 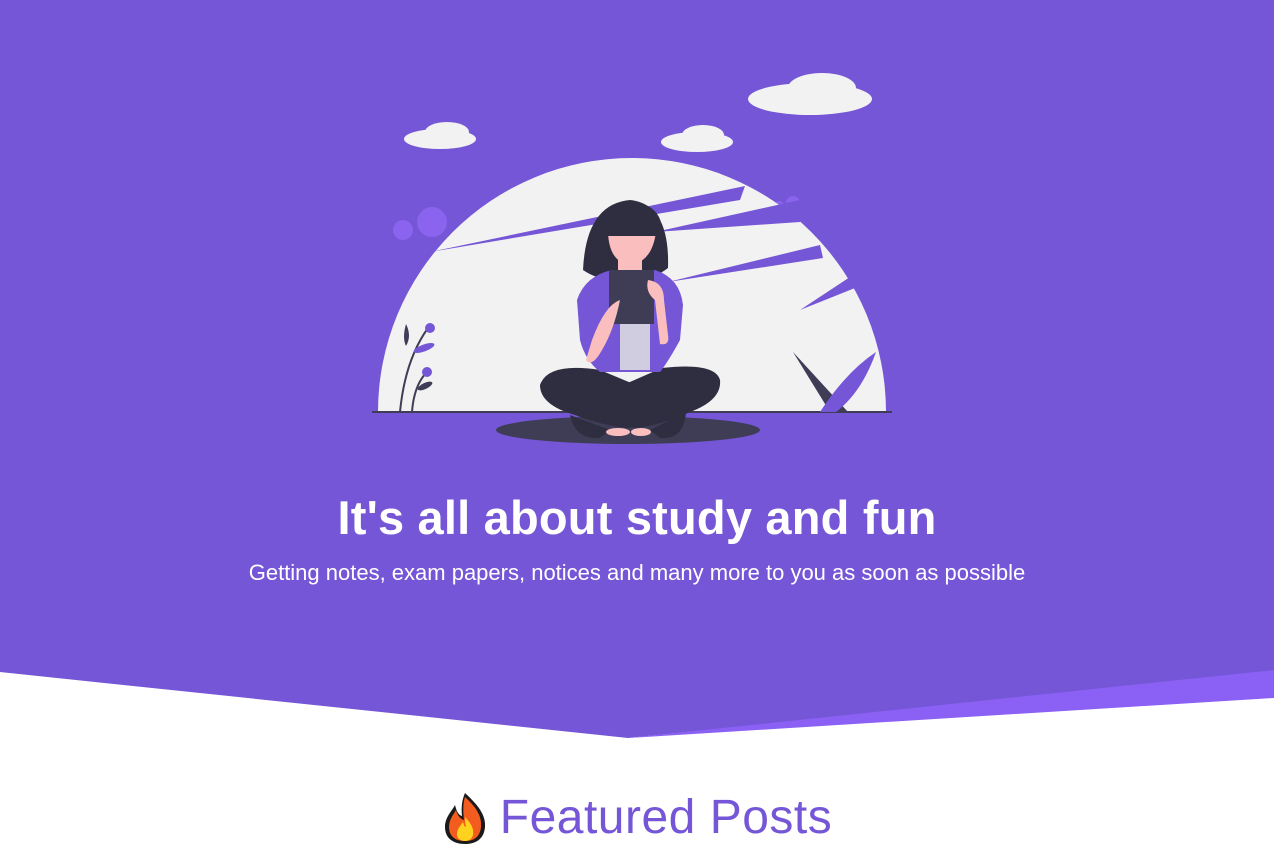 I want to click on hero-title: It's all about study and fun, so click(x=637, y=517).